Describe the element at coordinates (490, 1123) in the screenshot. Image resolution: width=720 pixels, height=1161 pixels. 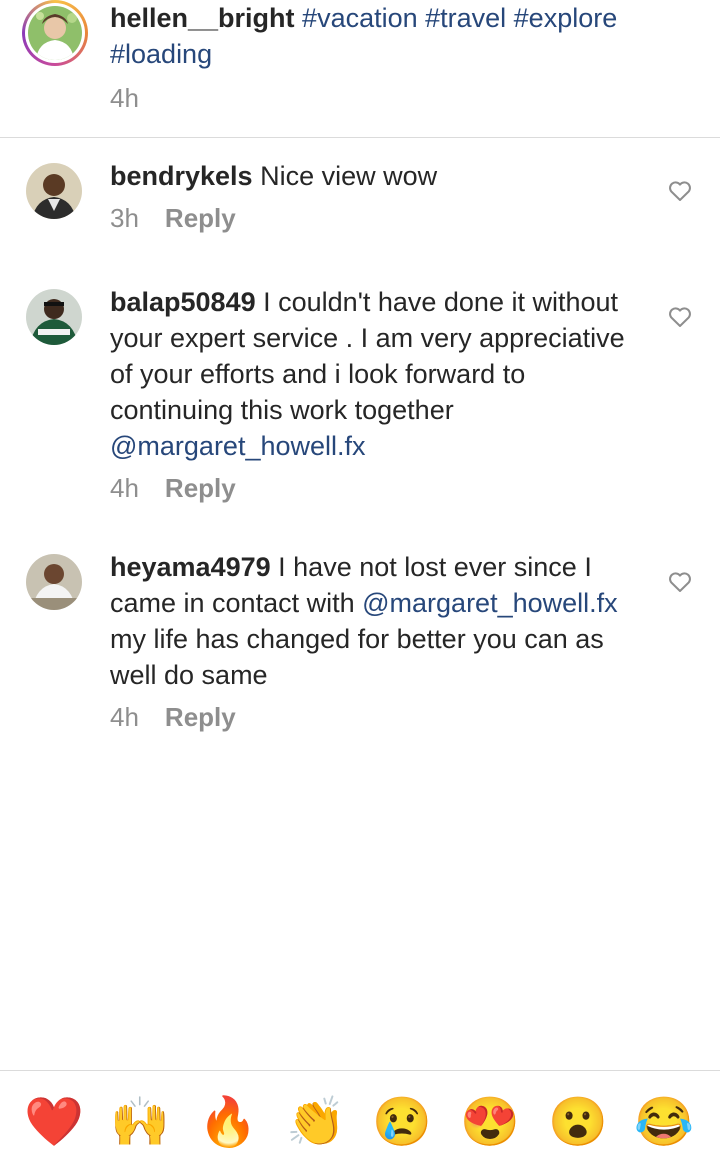
I see `heart-eyes-emoji-icon: 😍` at that location.